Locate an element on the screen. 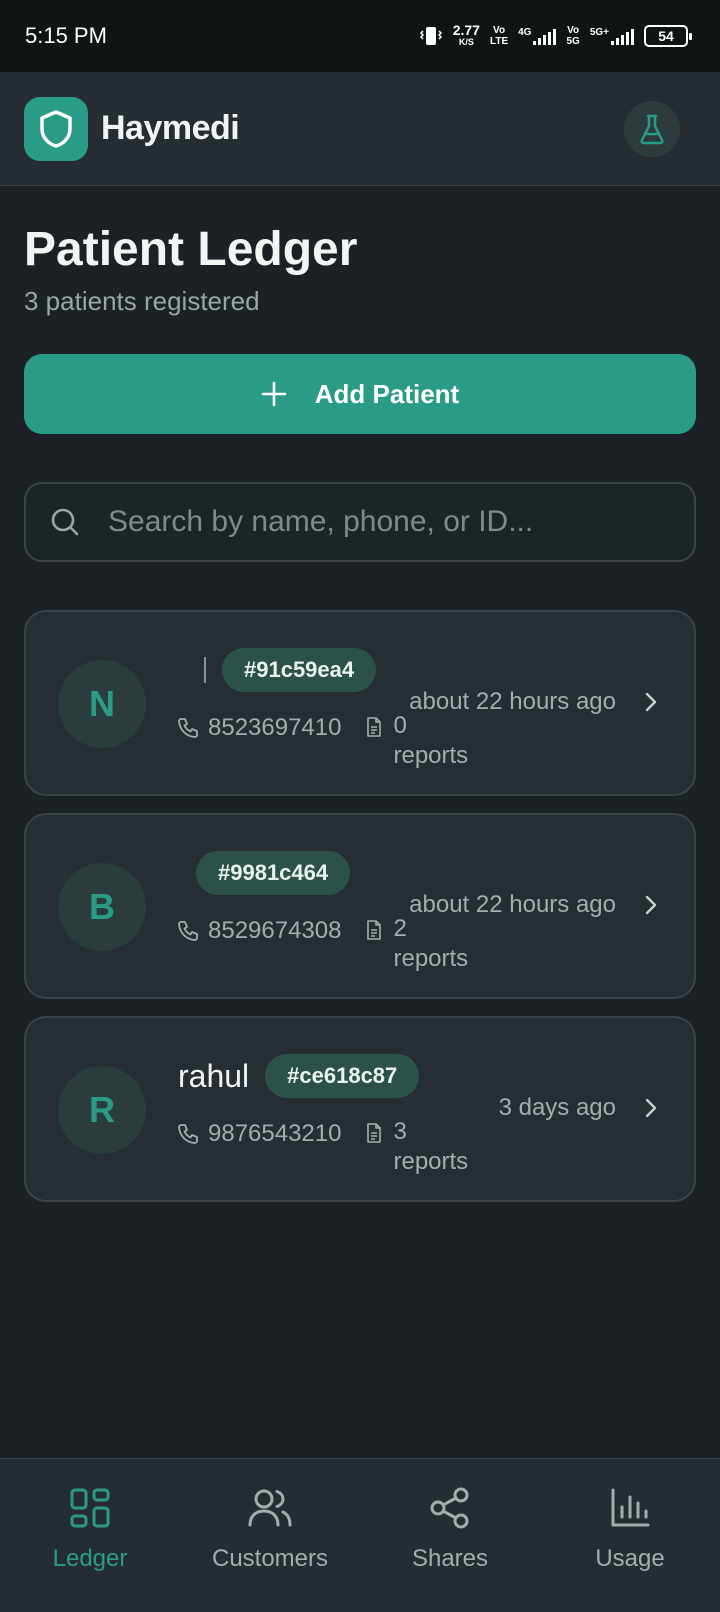 The image size is (720, 1612). patient-meta: 8523697410 0 reports is located at coordinates (322, 742).